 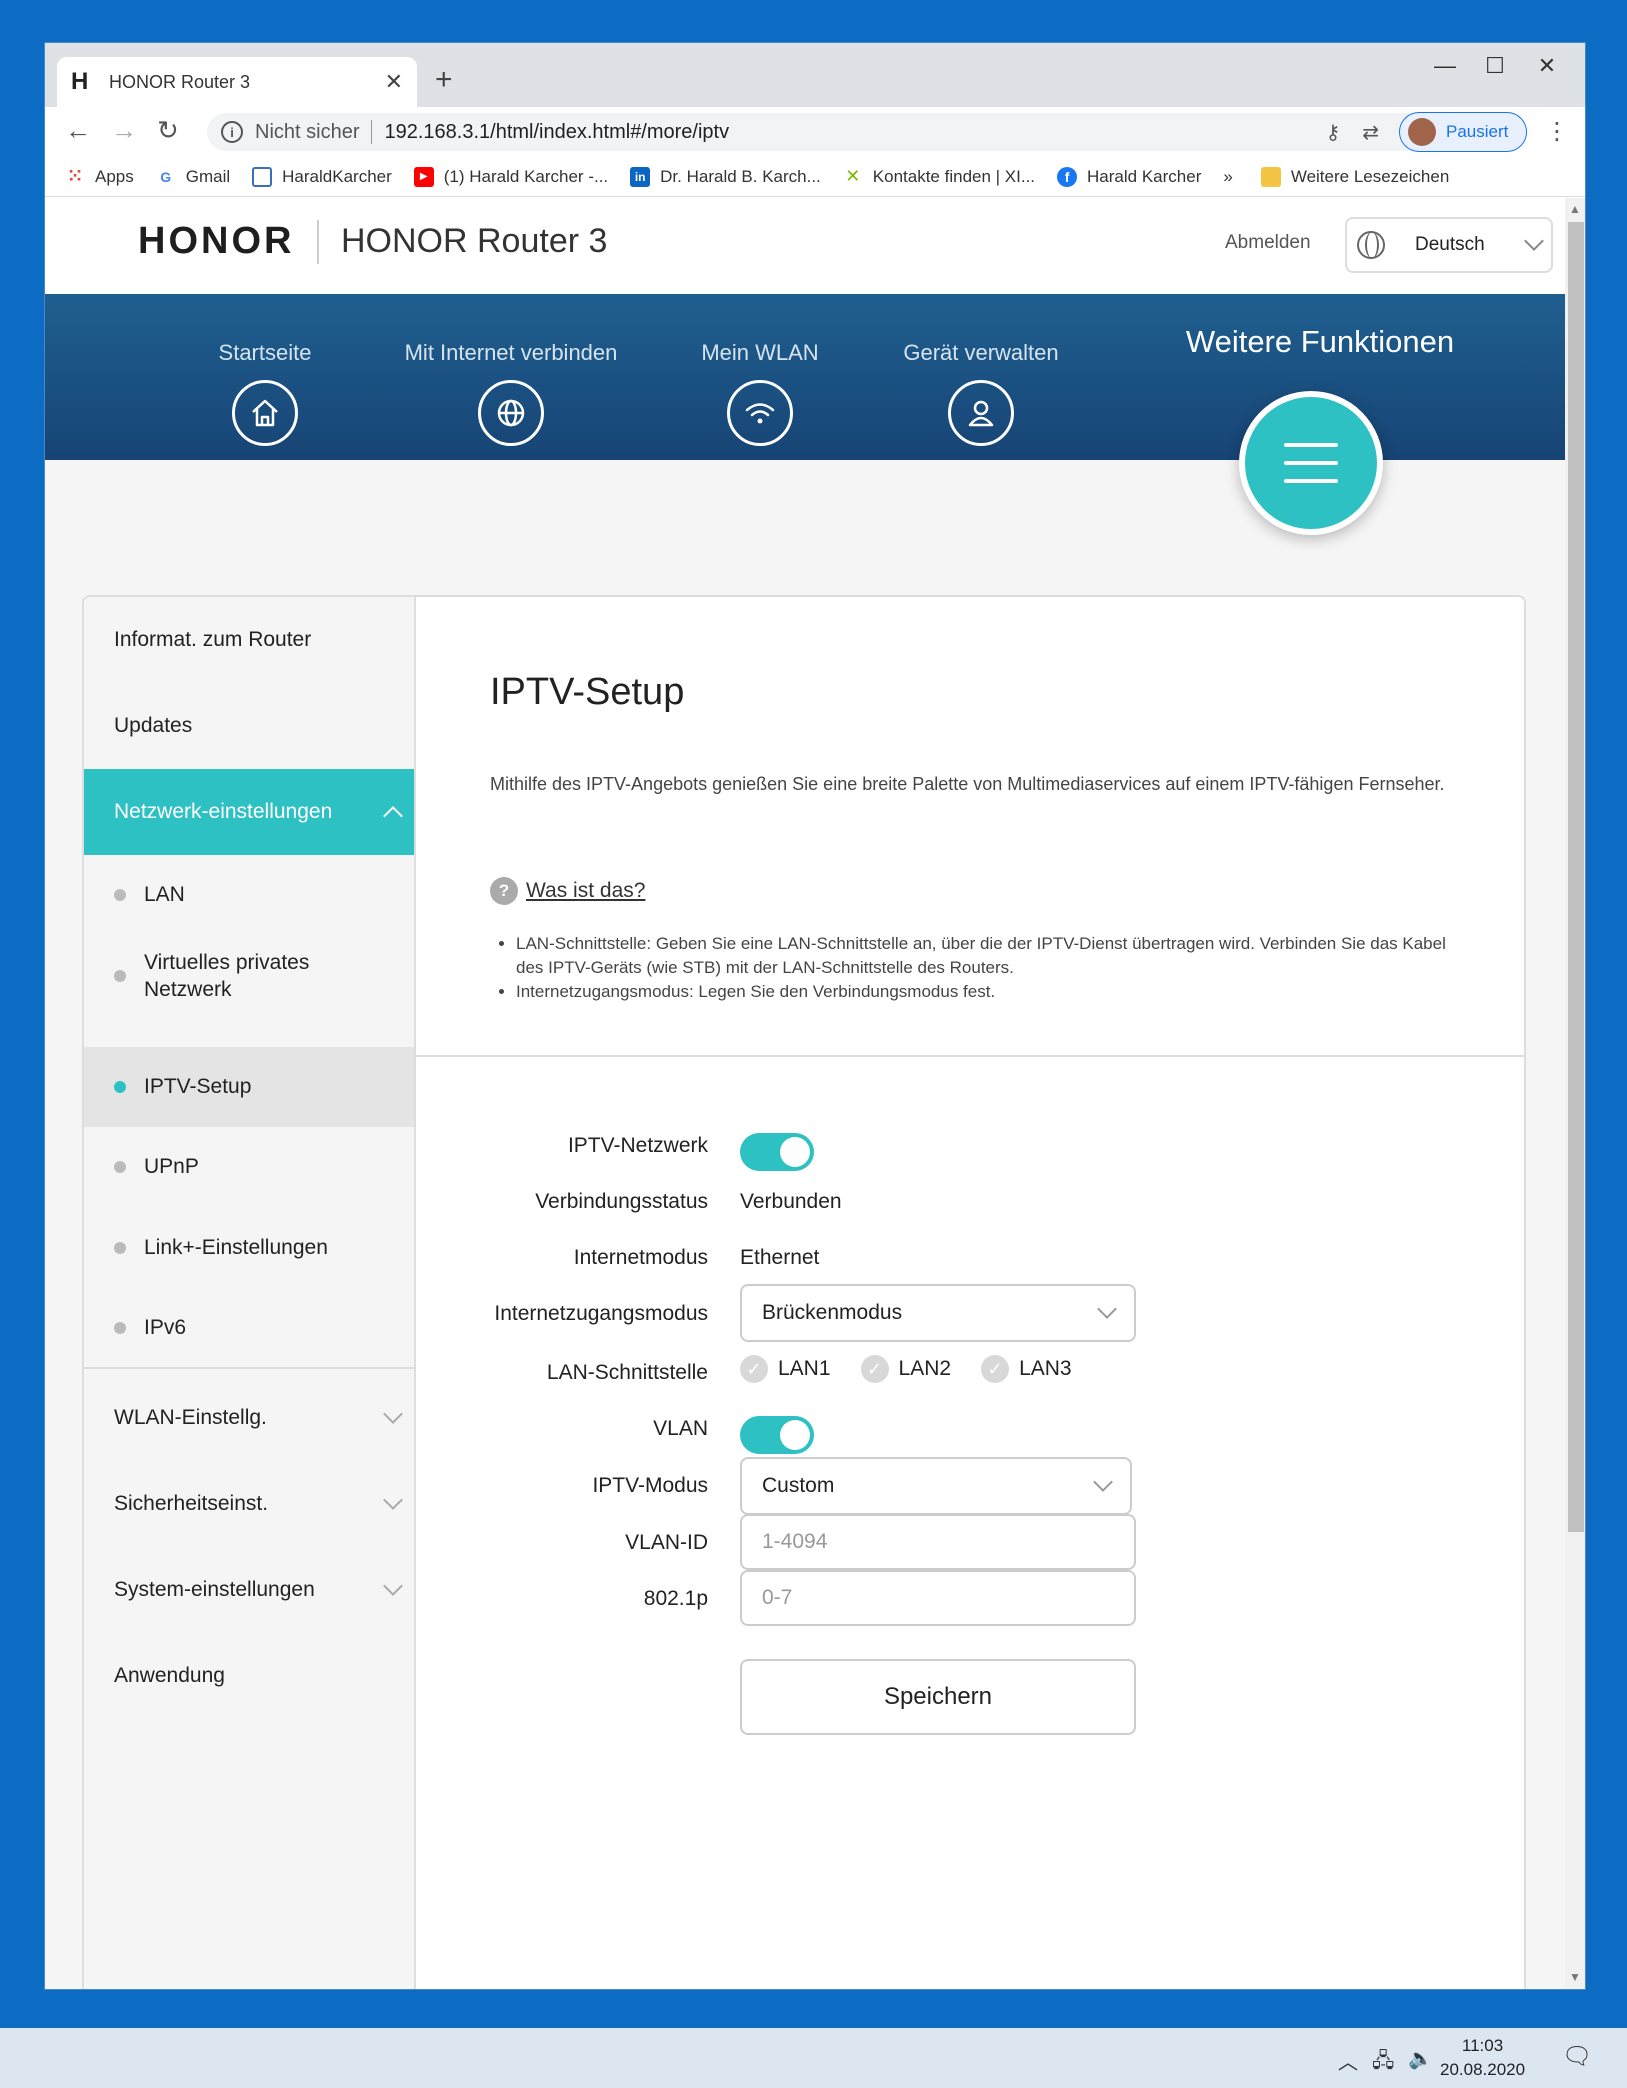 I want to click on sidebar-item-link-plus: Link+-Einstellungen, so click(x=249, y=1248).